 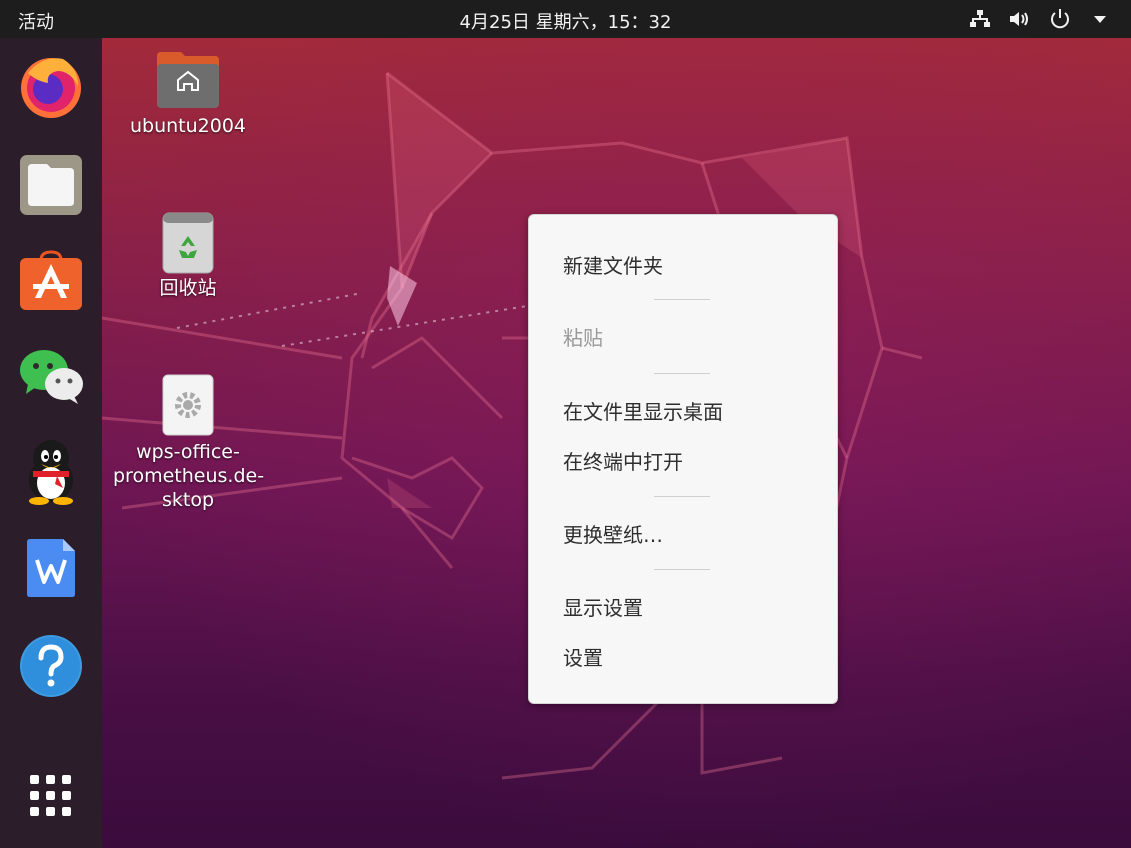 I want to click on dropdown-arrow-icon, so click(x=1100, y=19).